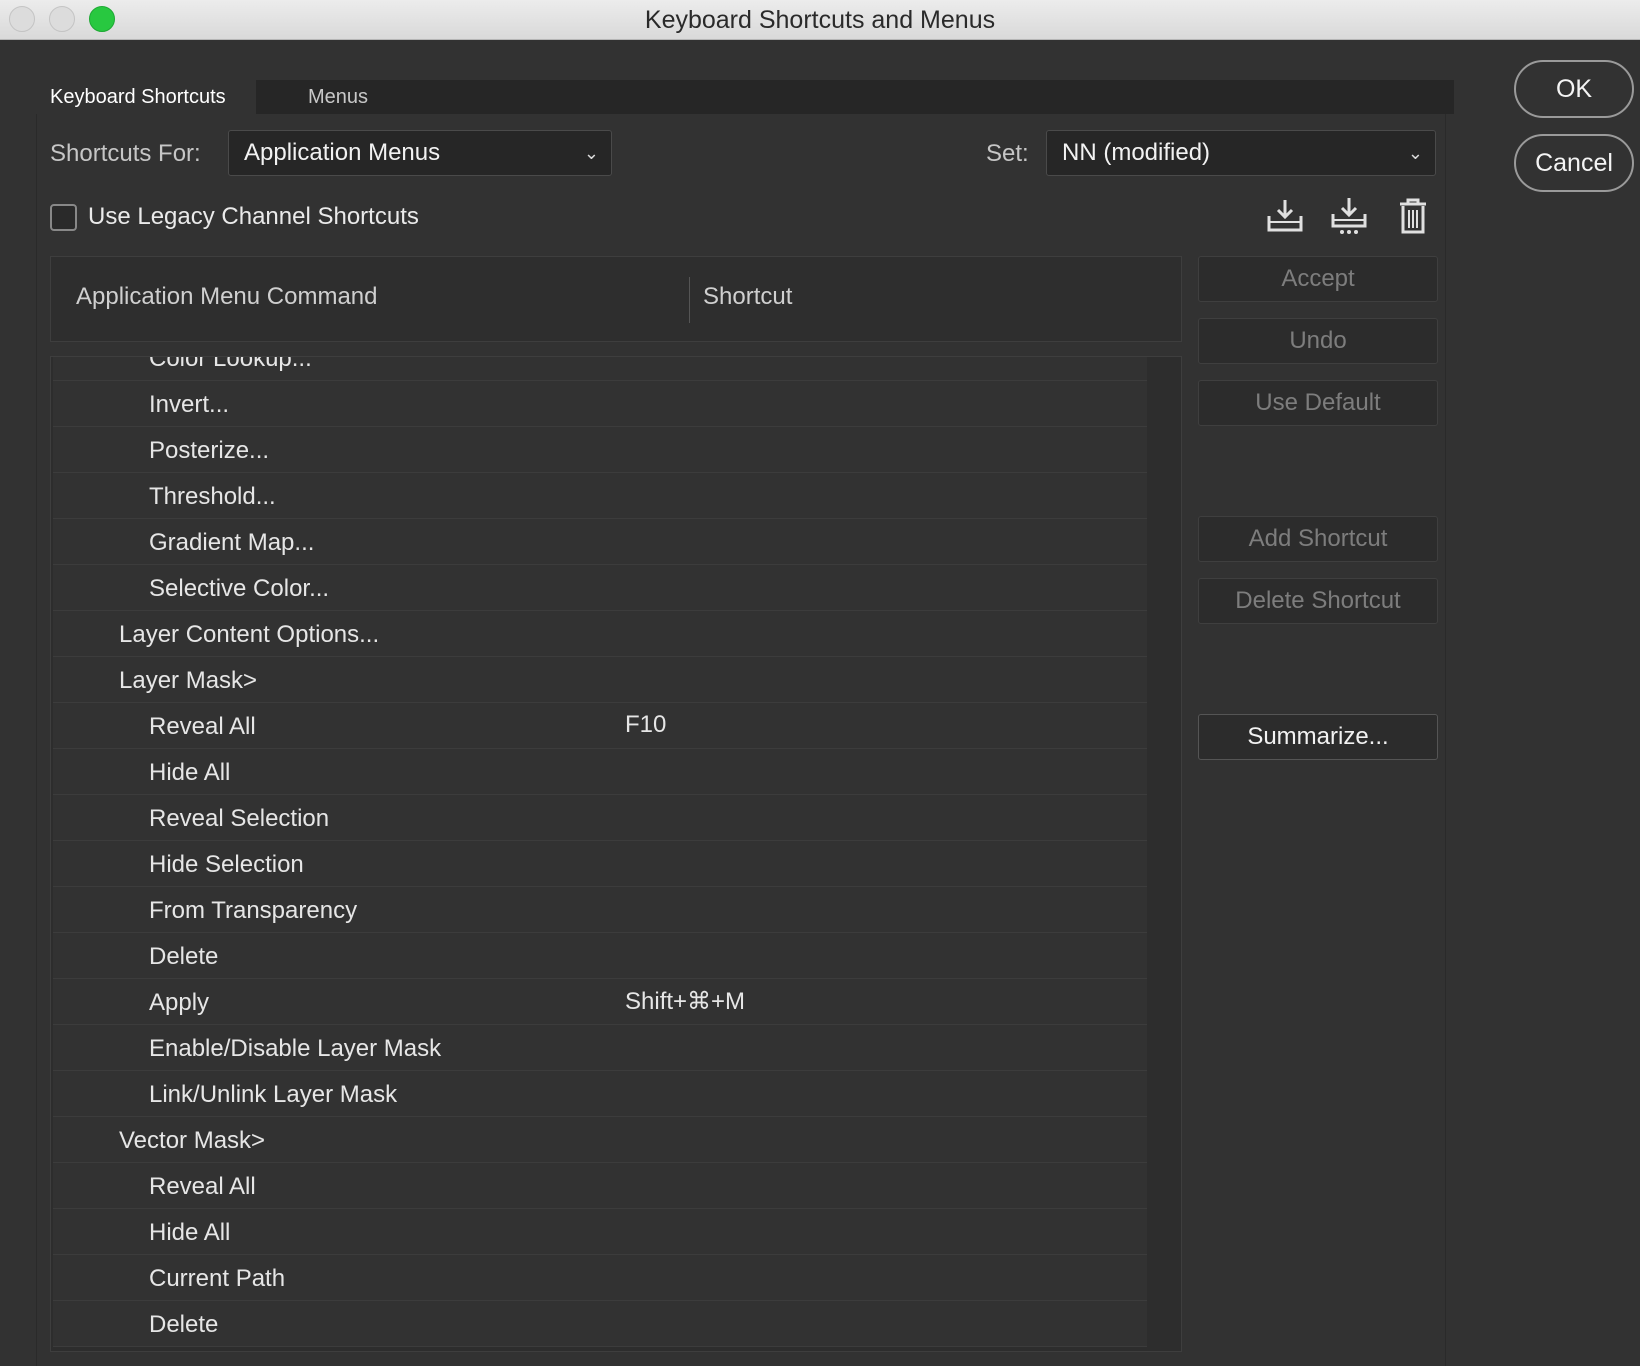 The width and height of the screenshot is (1640, 1366). I want to click on command-label: Hide Selection, so click(226, 864).